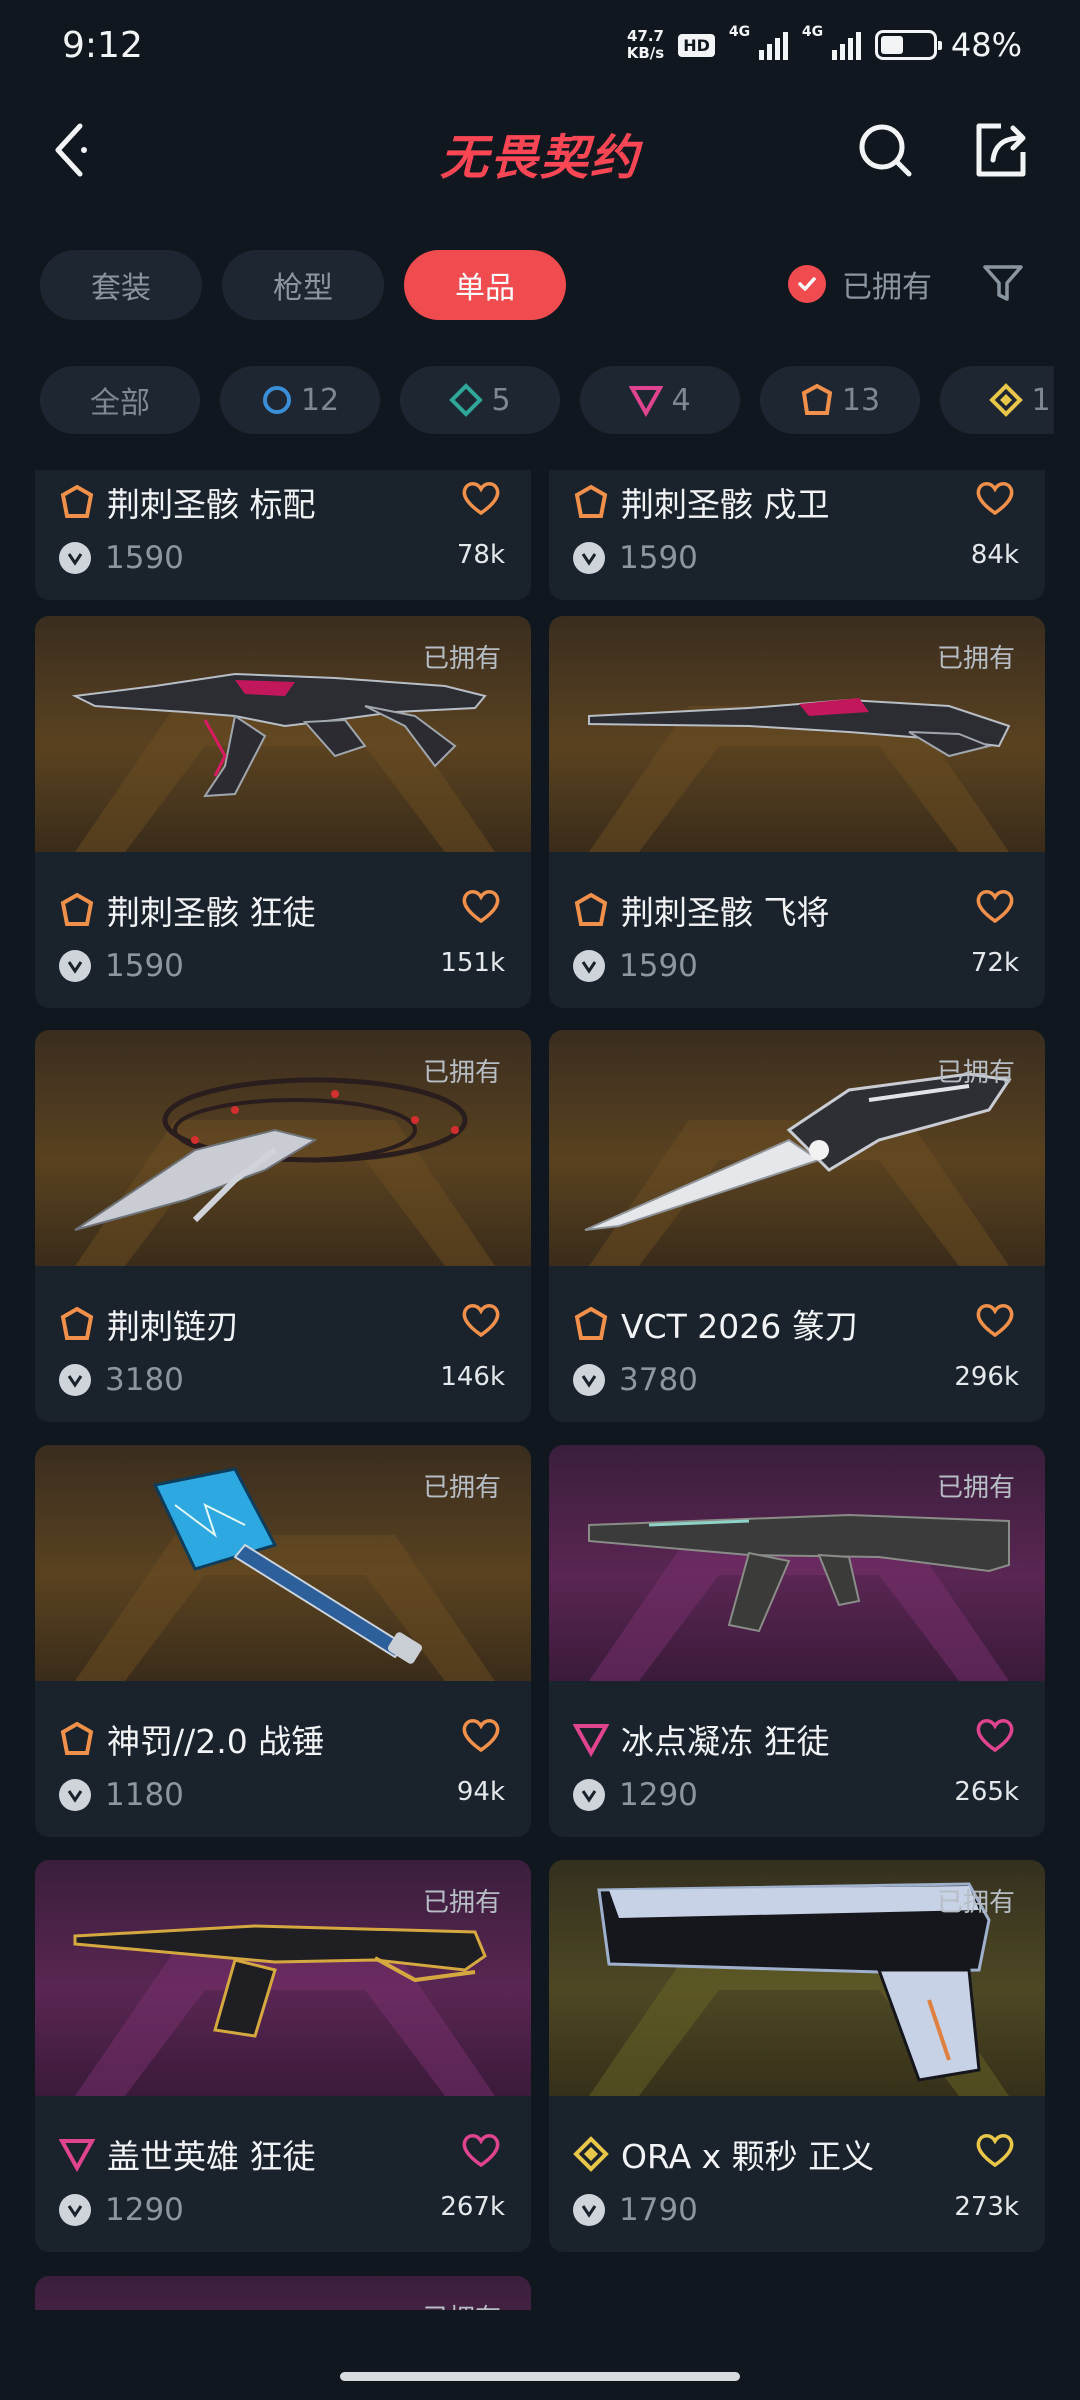  I want to click on owned-filter-toggle: 已拥有, so click(860, 284).